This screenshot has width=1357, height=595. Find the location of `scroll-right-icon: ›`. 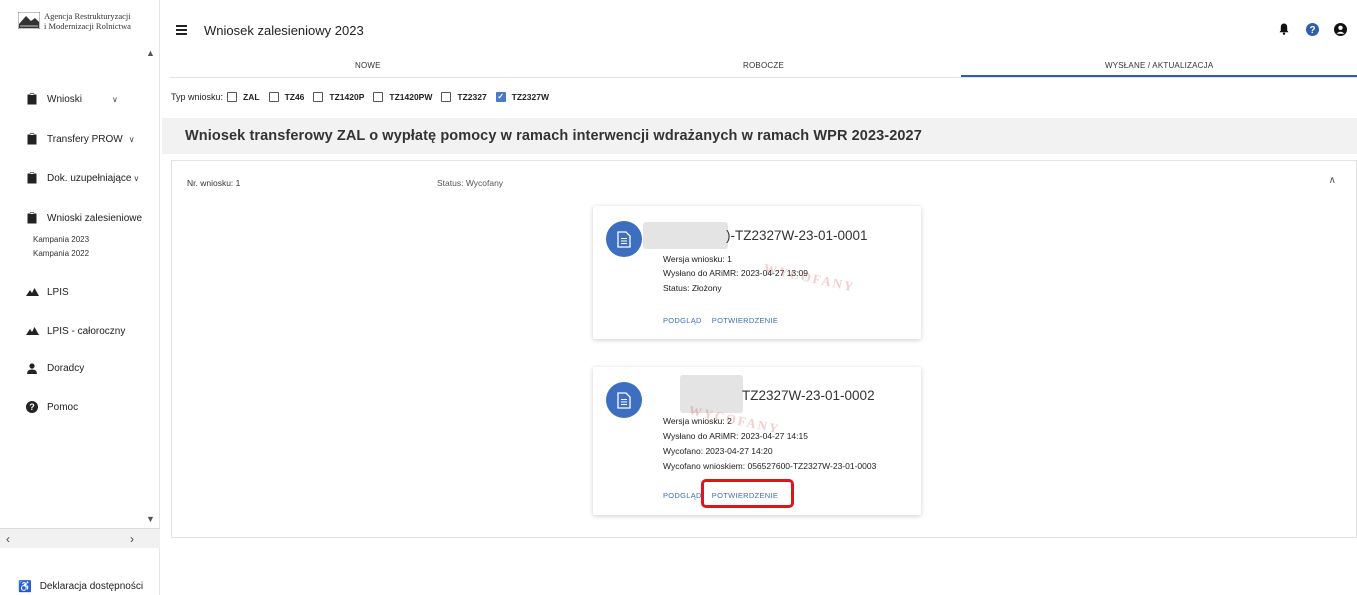

scroll-right-icon: › is located at coordinates (132, 539).